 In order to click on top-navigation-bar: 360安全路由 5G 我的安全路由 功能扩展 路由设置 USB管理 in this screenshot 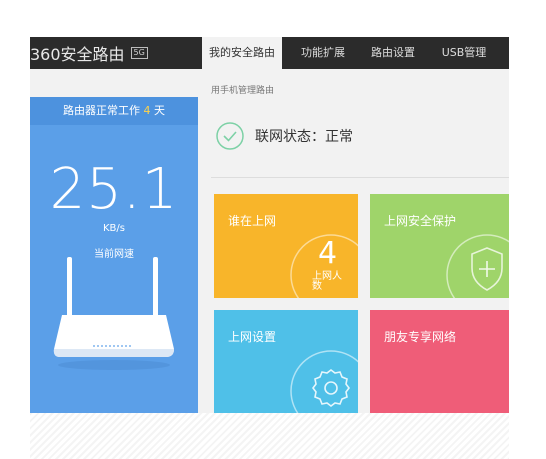, I will do `click(269, 53)`.